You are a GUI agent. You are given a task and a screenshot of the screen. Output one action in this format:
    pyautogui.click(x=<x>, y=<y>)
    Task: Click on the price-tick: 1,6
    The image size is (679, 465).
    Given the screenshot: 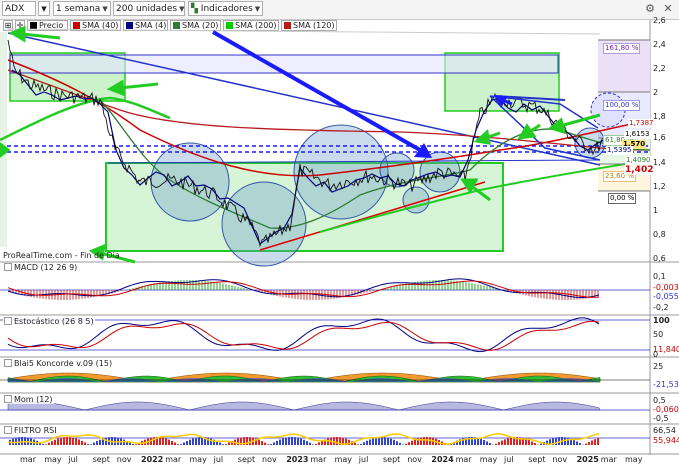 What is the action you would take?
    pyautogui.click(x=659, y=137)
    